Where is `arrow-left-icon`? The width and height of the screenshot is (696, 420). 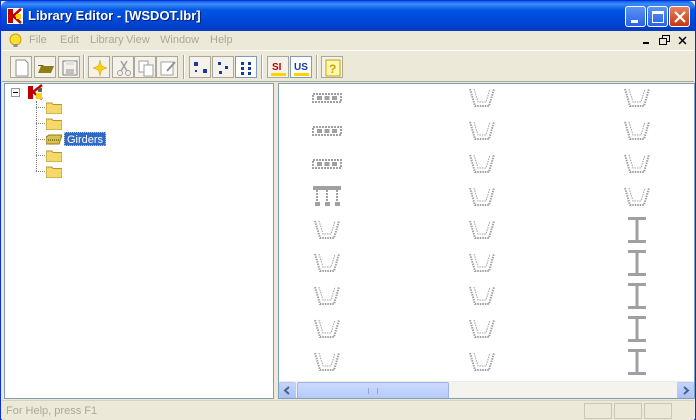 arrow-left-icon is located at coordinates (286, 390).